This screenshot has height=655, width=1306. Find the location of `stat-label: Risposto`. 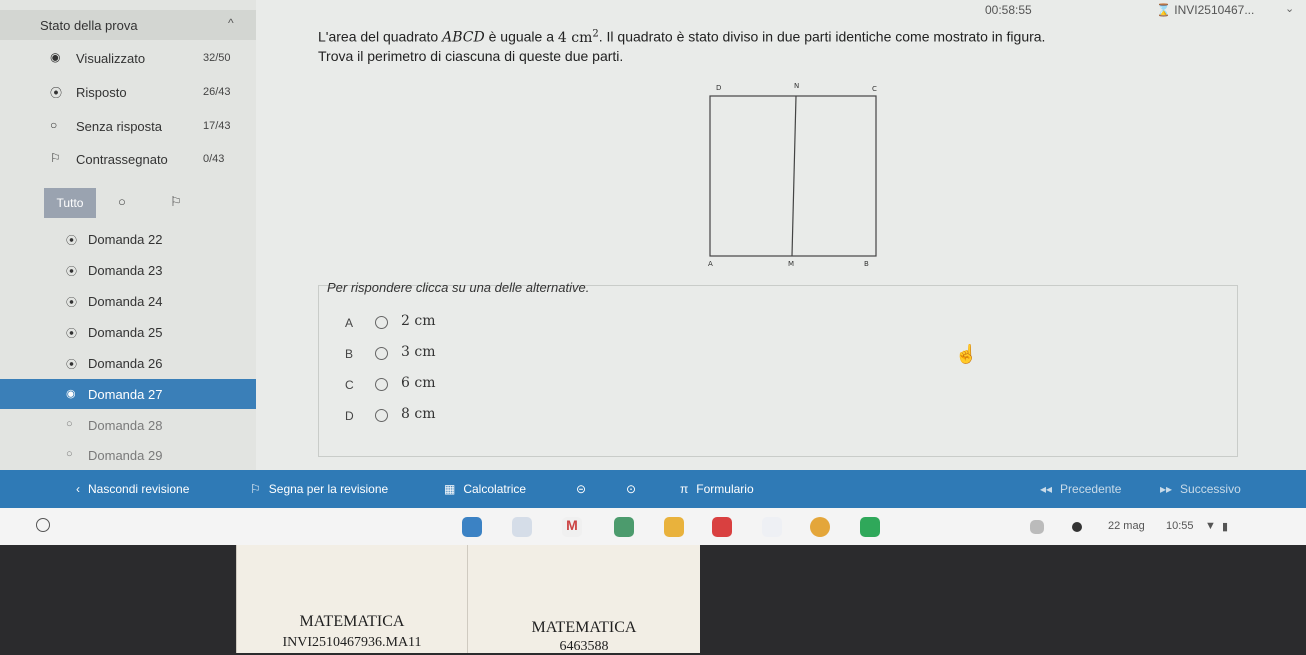

stat-label: Risposto is located at coordinates (101, 92).